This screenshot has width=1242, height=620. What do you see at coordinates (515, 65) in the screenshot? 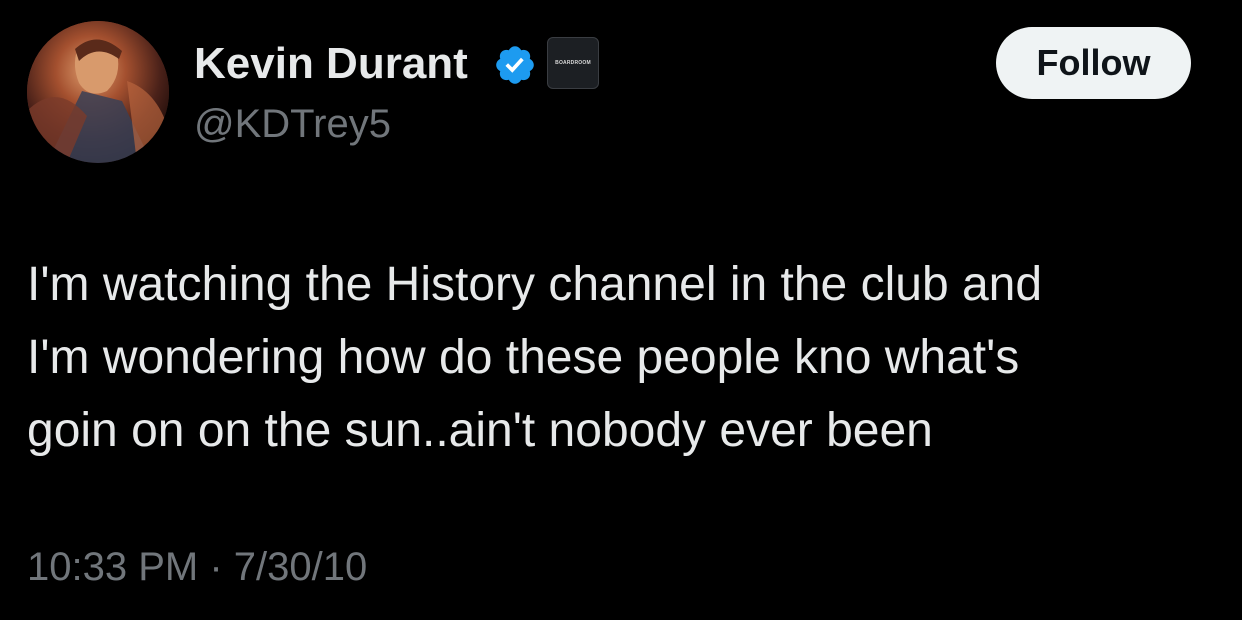
I see `verified-badge-icon` at bounding box center [515, 65].